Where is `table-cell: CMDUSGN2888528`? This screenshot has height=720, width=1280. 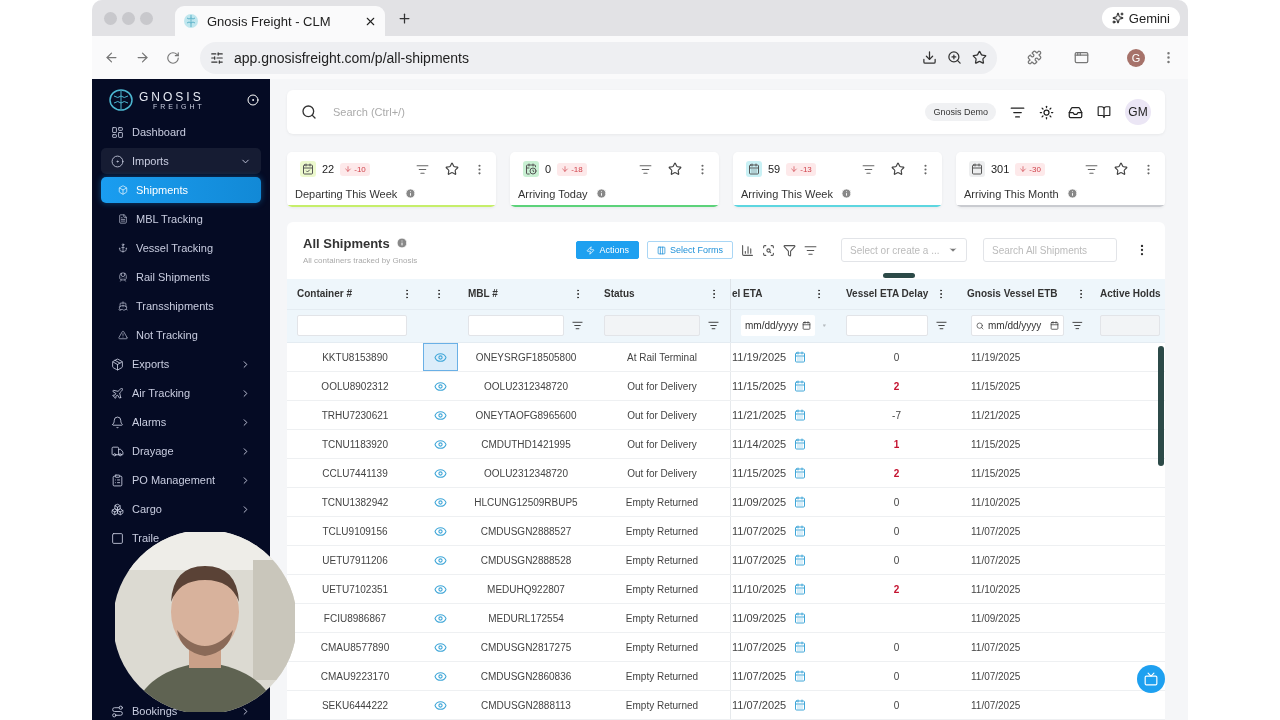
table-cell: CMDUSGN2888528 is located at coordinates (526, 560).